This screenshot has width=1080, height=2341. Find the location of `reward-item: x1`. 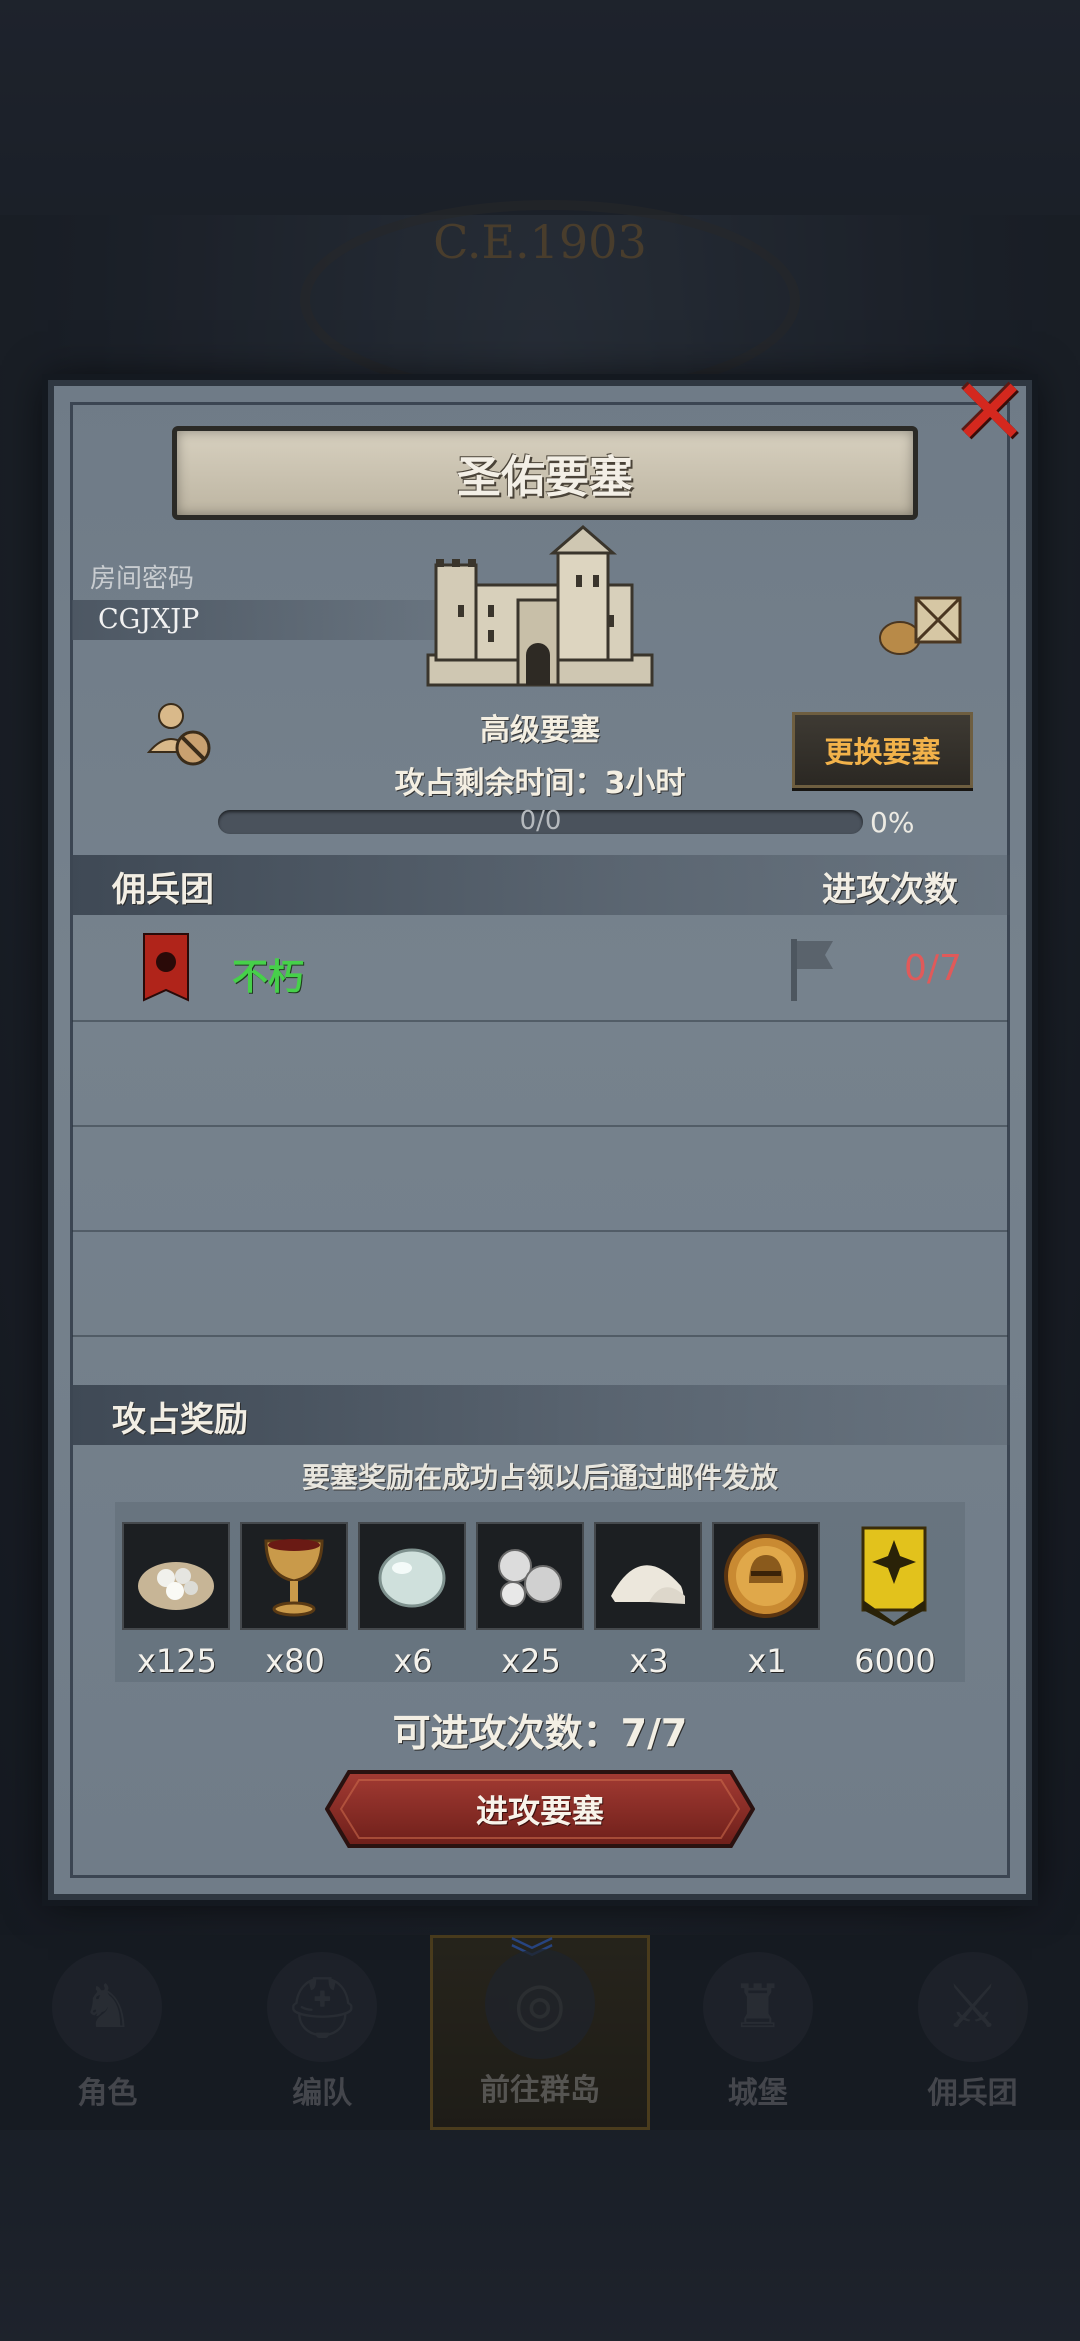

reward-item: x1 is located at coordinates (767, 1601).